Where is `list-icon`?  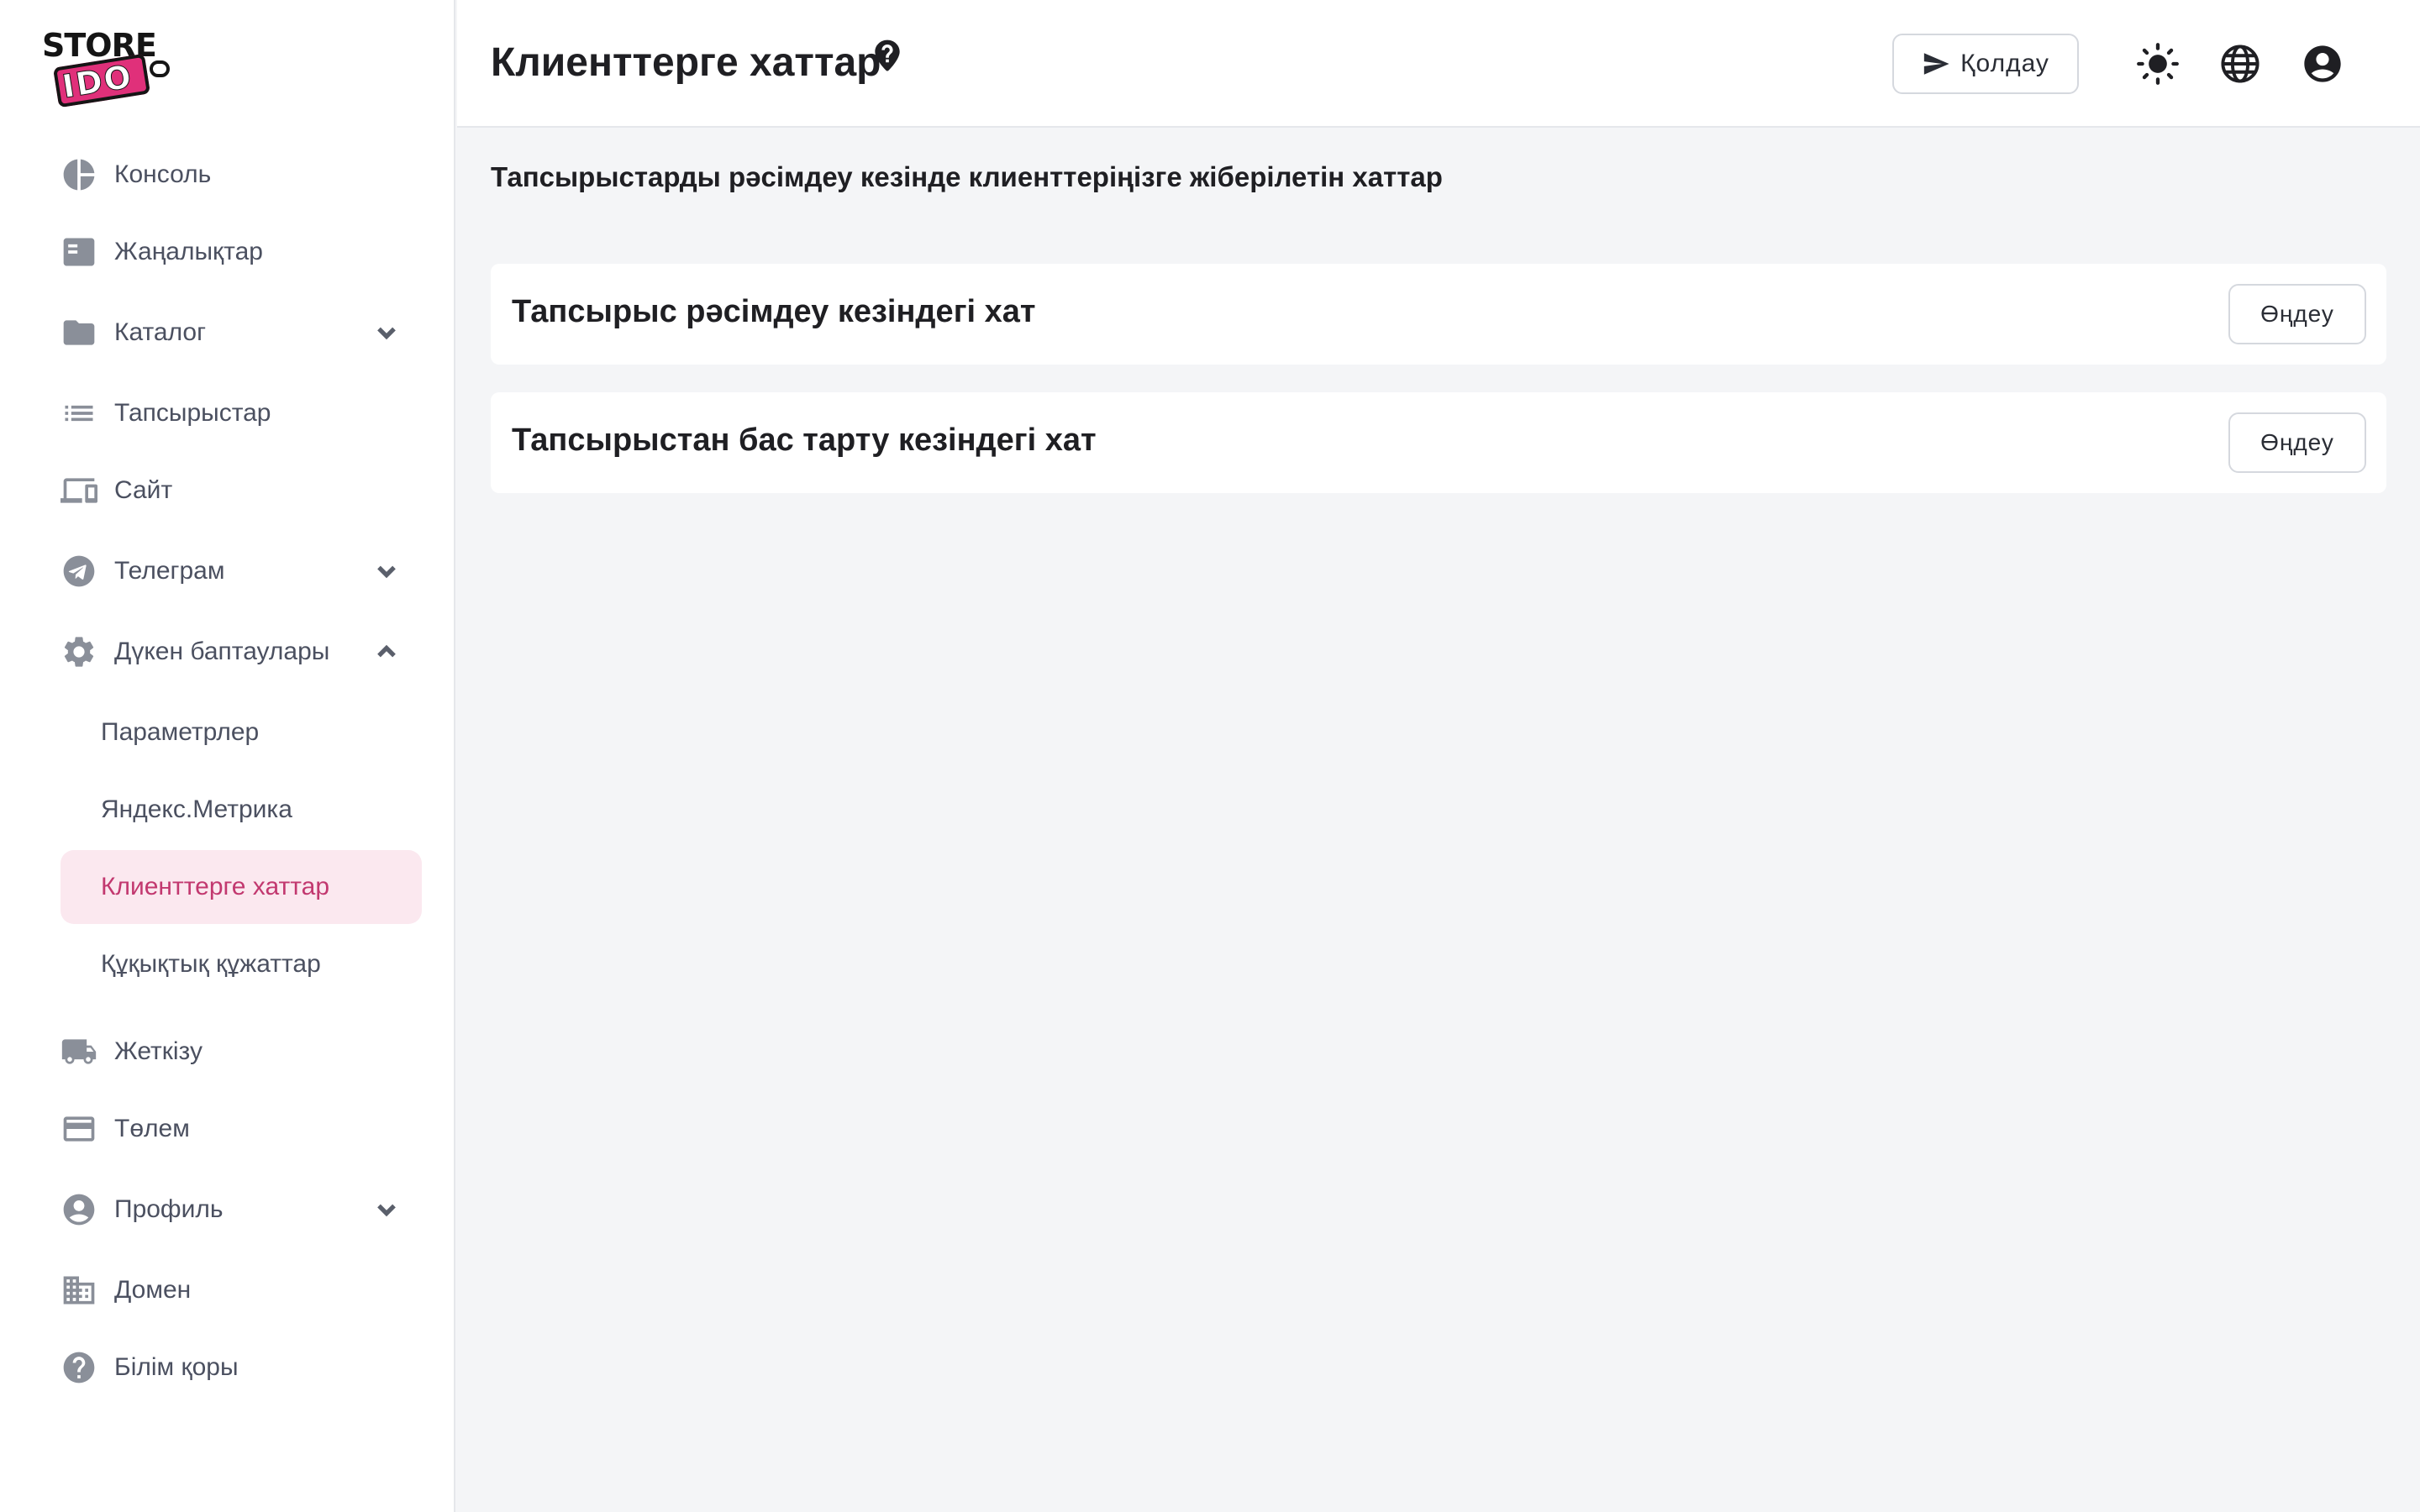 list-icon is located at coordinates (78, 413).